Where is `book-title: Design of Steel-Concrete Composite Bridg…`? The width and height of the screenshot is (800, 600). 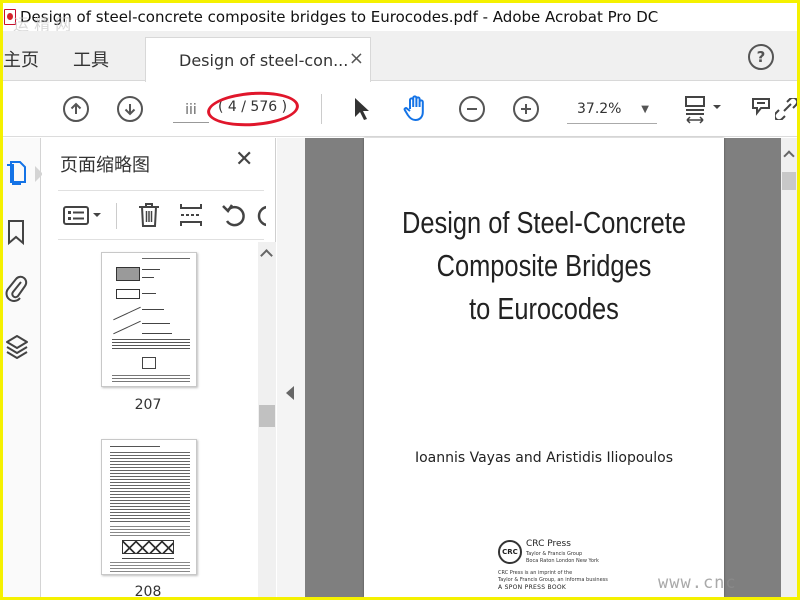 book-title: Design of Steel-Concrete Composite Bridg… is located at coordinates (543, 265).